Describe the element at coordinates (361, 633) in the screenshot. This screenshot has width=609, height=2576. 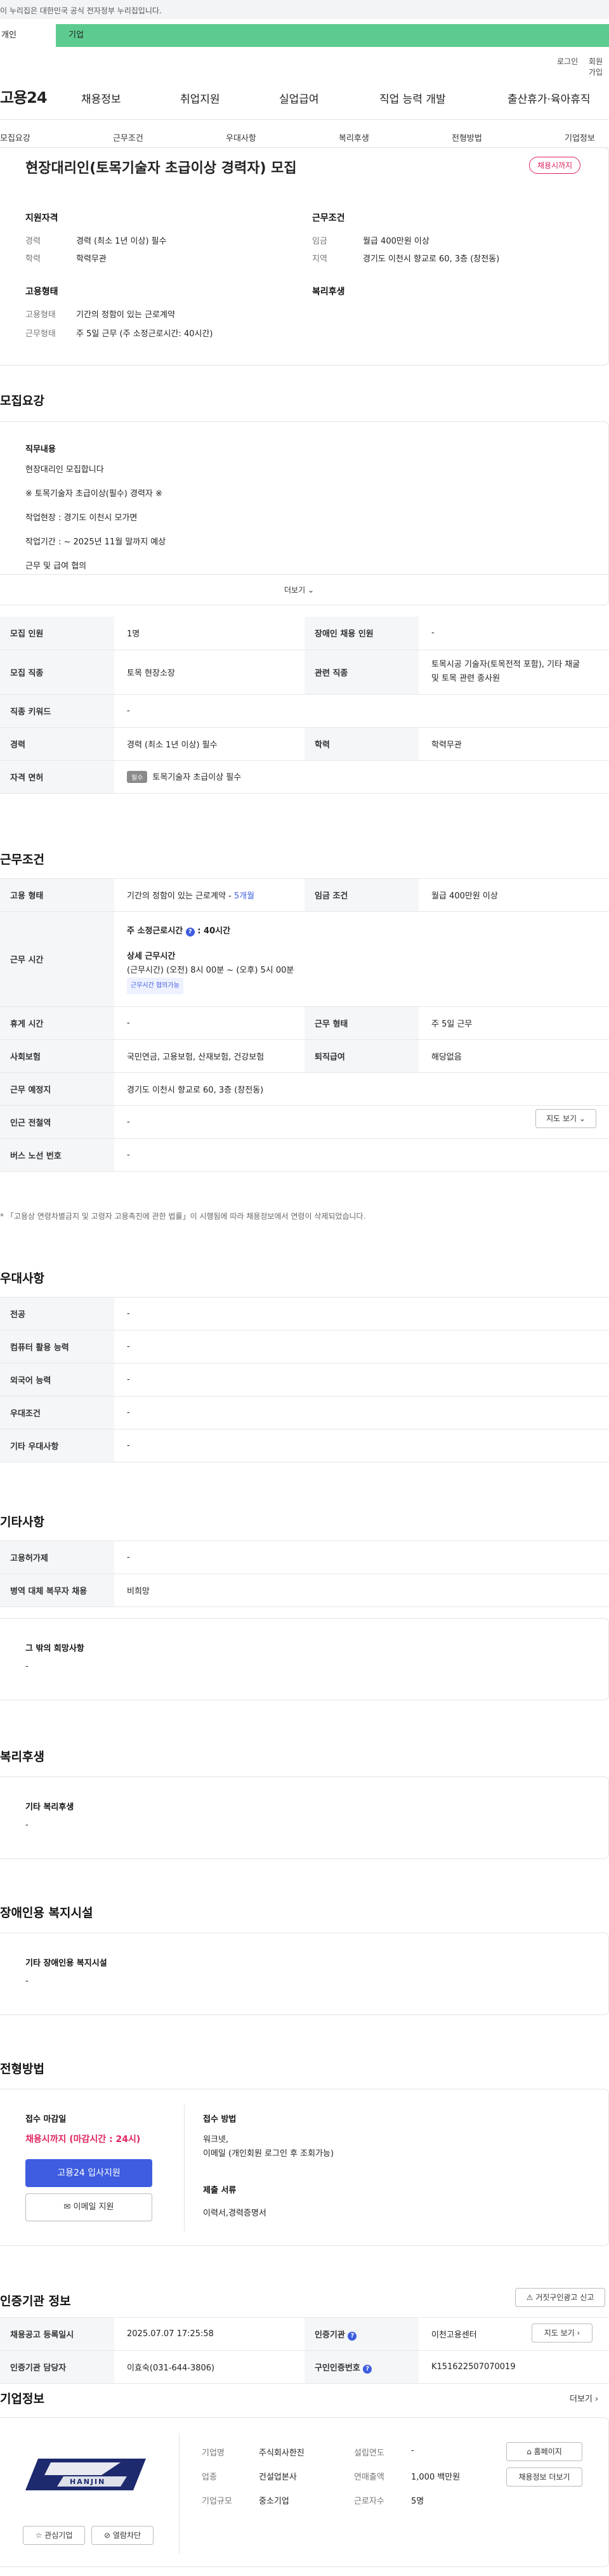
I see `disabled-count-key: 장애인 채용 인원` at that location.